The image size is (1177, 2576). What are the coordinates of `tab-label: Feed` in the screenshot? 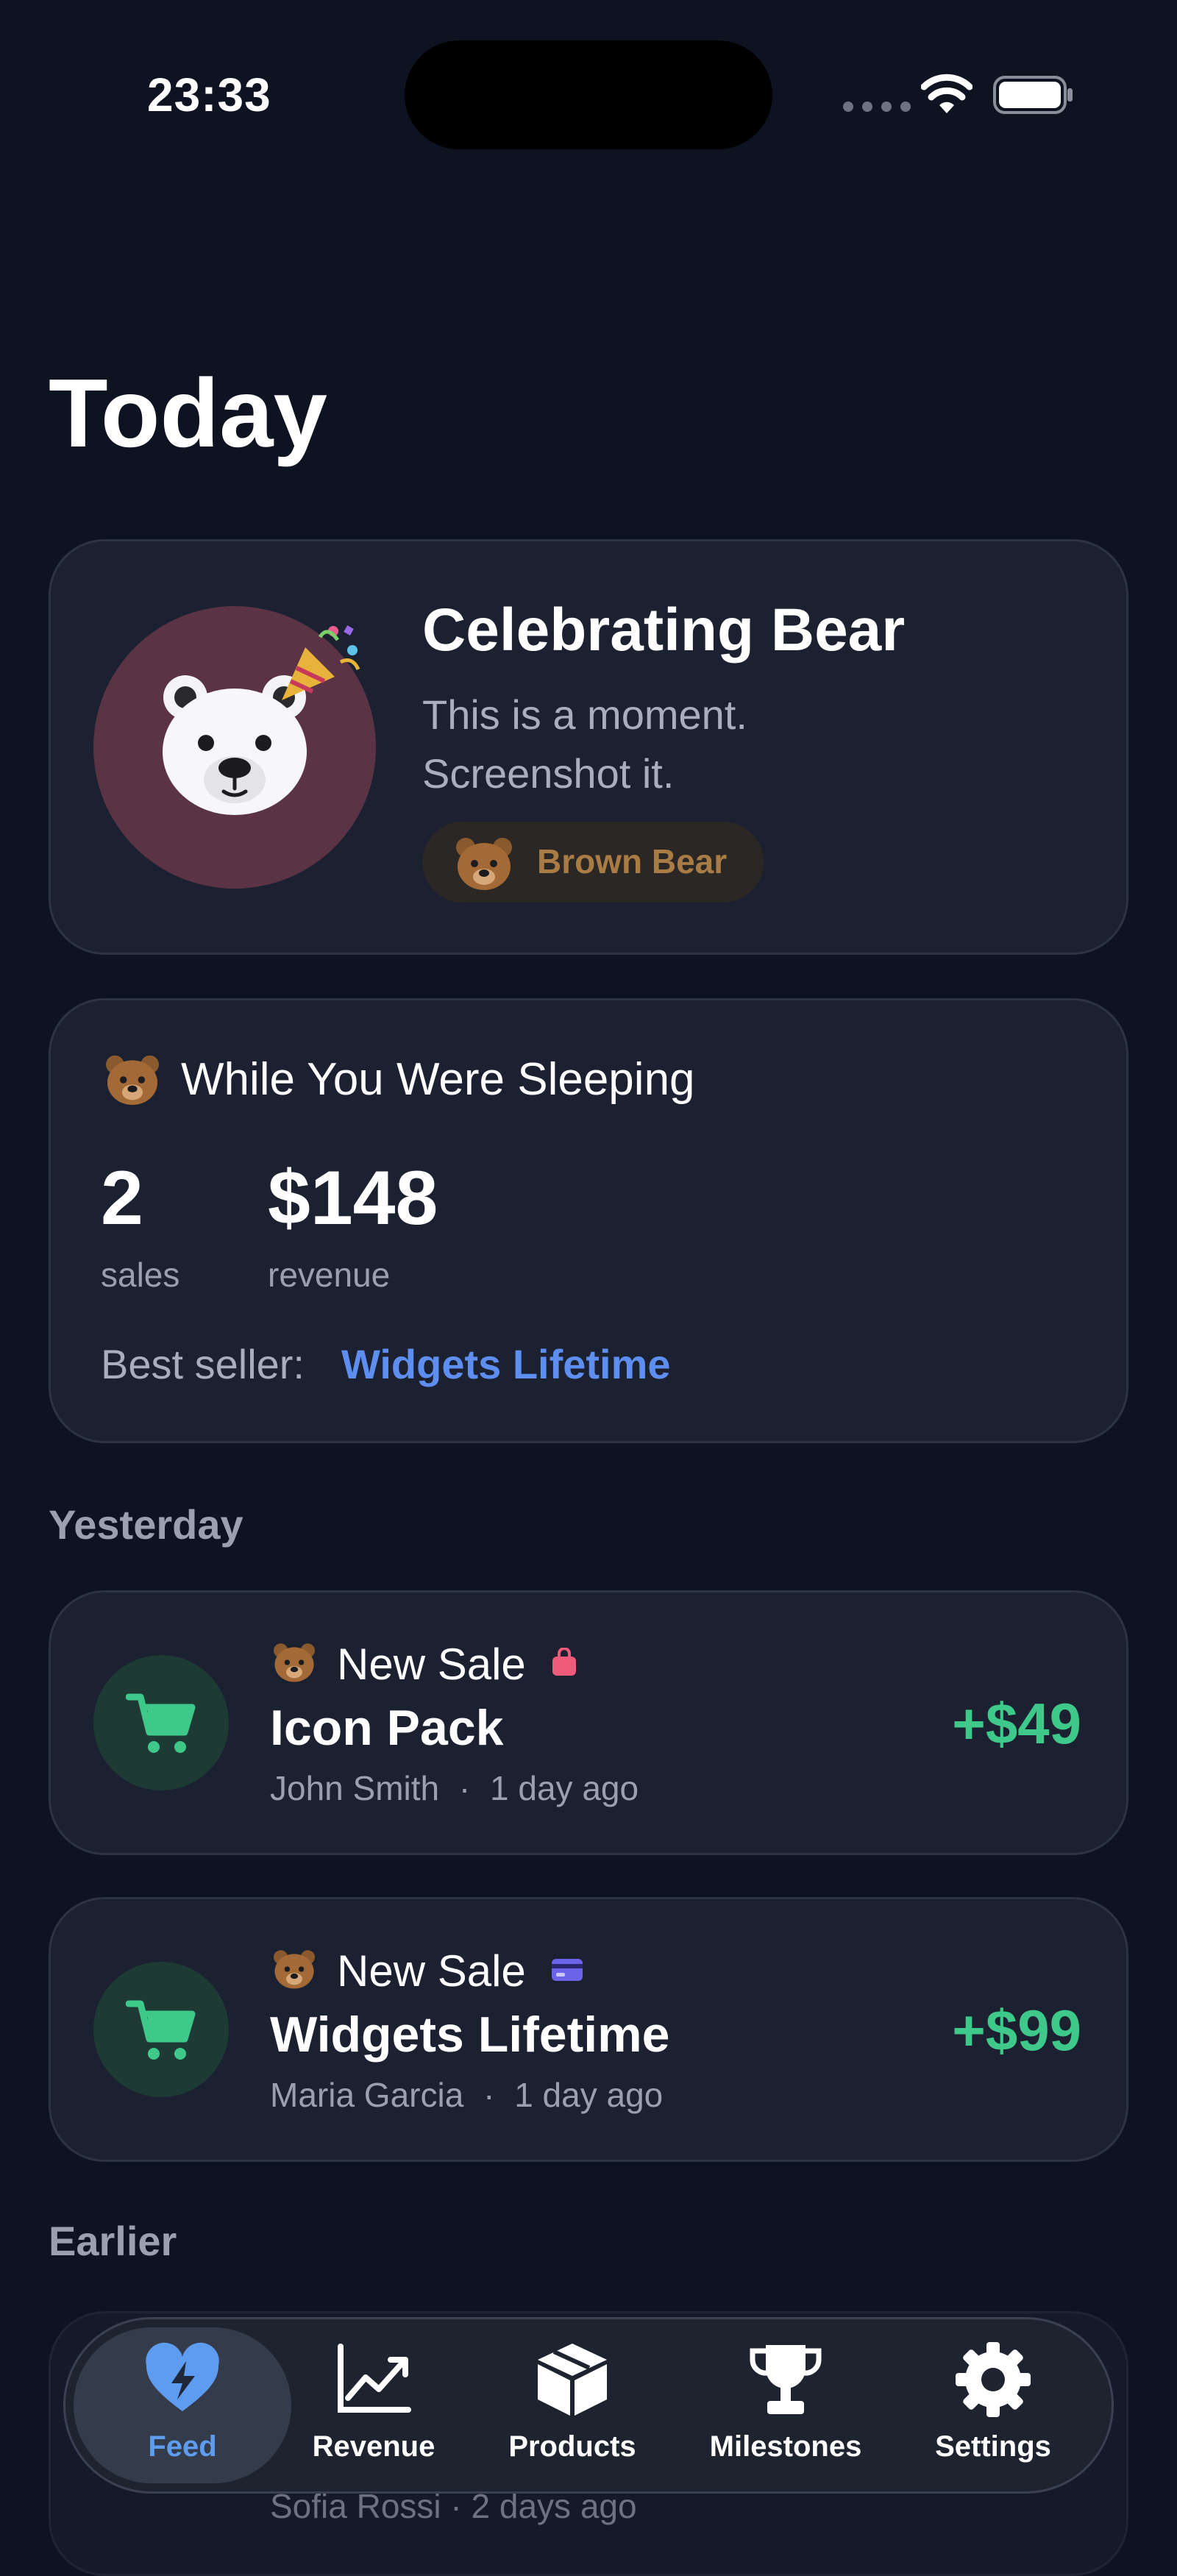 It's located at (182, 2446).